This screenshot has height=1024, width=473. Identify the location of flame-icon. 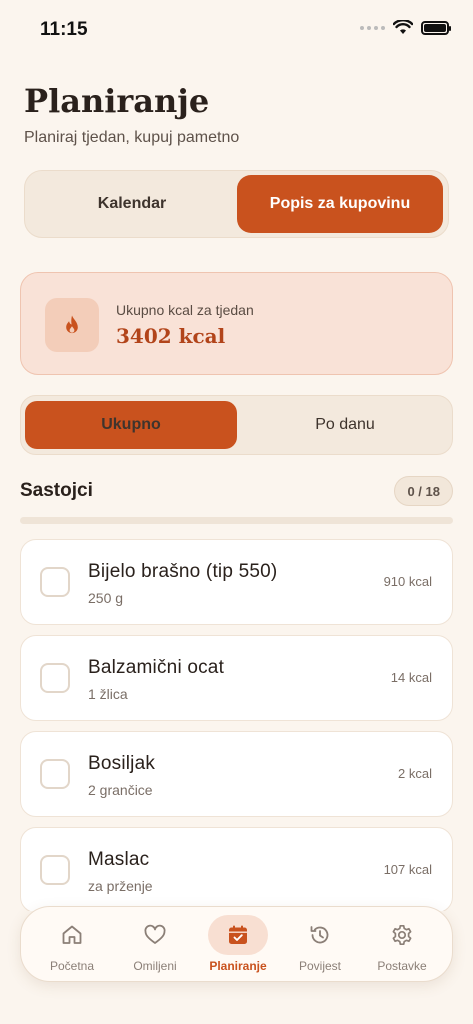
(72, 324).